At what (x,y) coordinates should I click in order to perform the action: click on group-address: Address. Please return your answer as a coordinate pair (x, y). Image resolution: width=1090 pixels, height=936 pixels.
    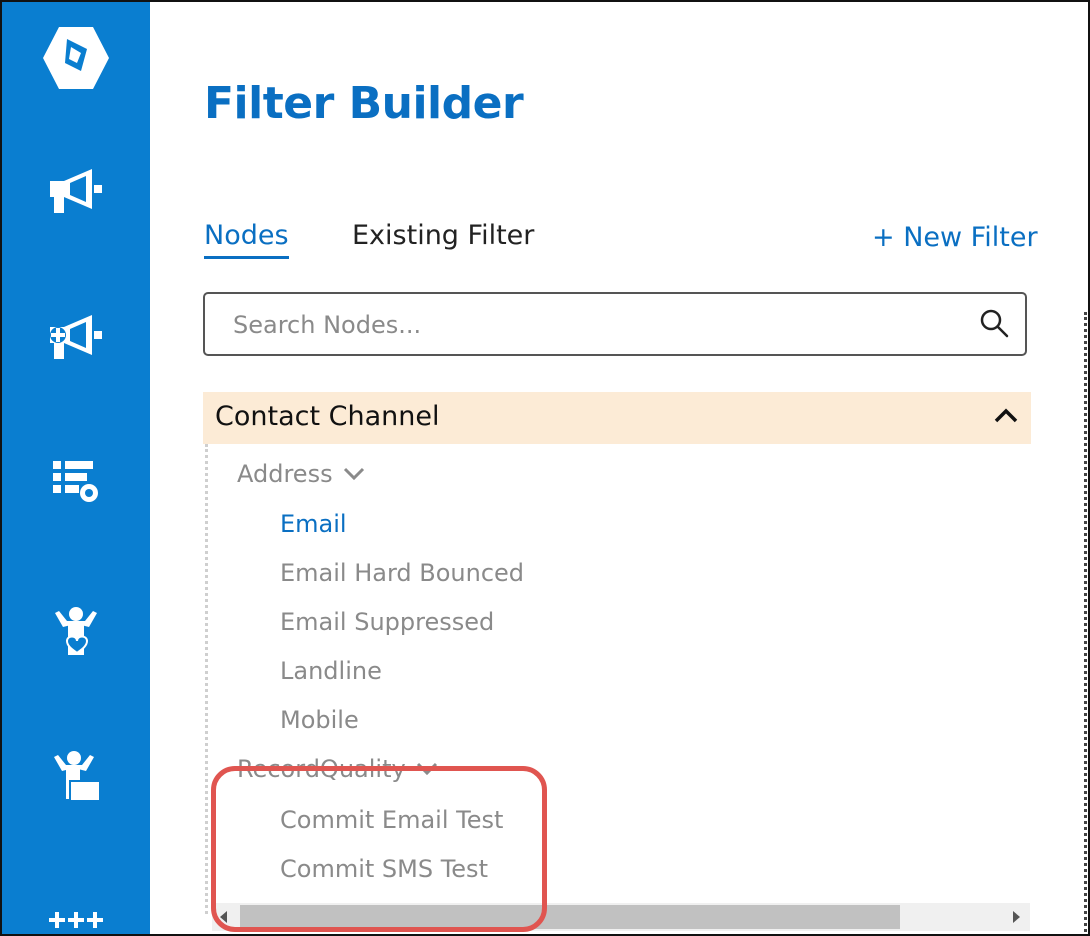
    Looking at the image, I should click on (301, 474).